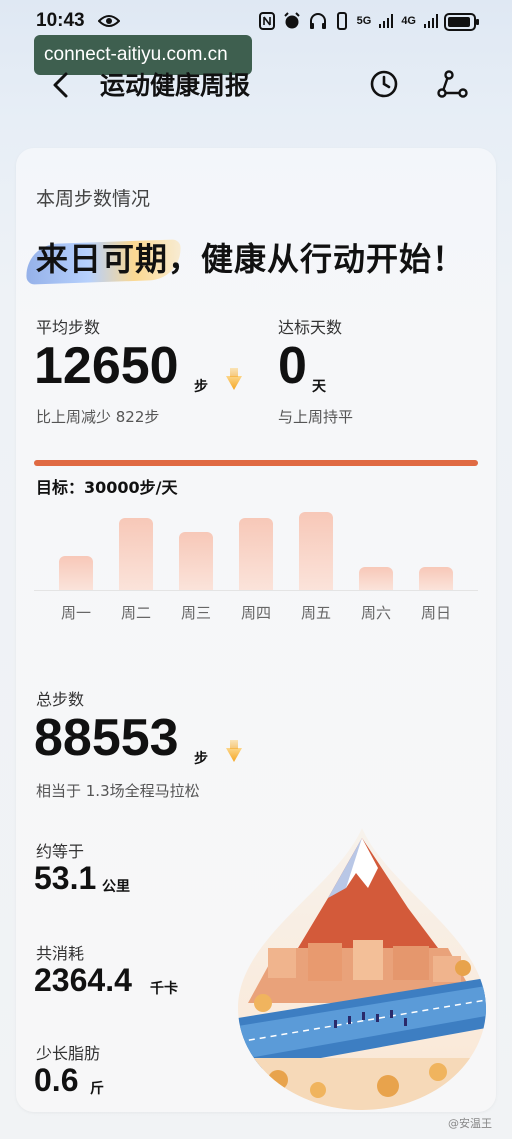 The height and width of the screenshot is (1139, 512). What do you see at coordinates (292, 366) in the screenshot?
I see `target-days-value: 0` at bounding box center [292, 366].